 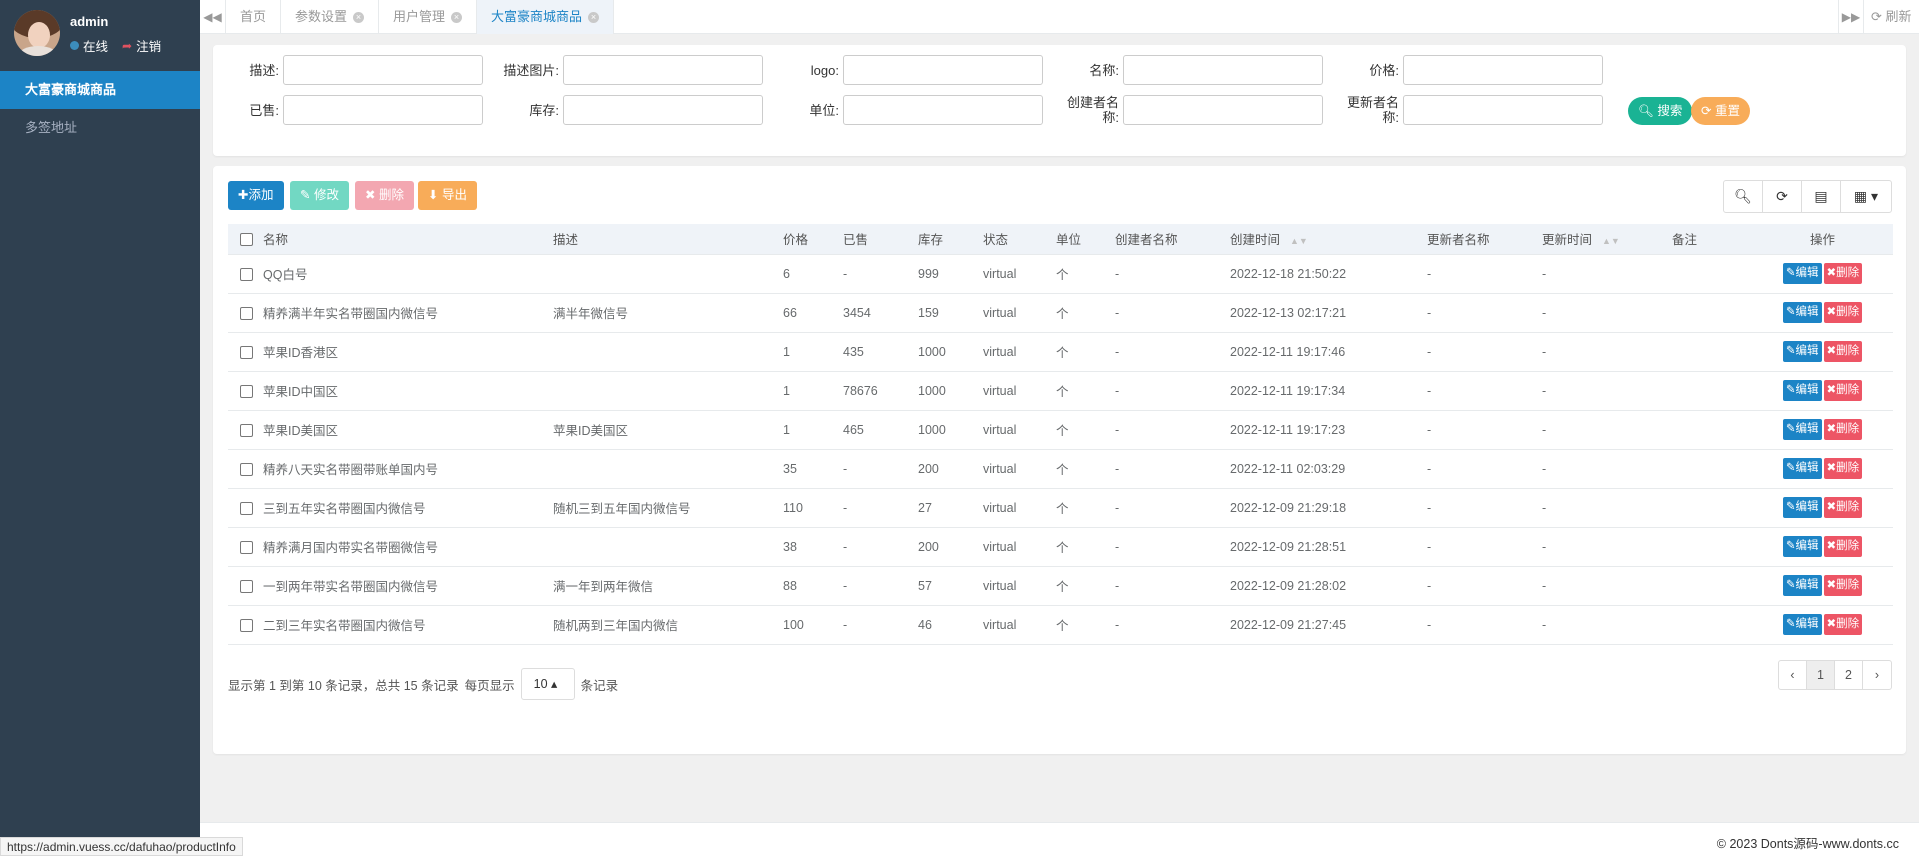 I want to click on page-1-button: 1, so click(x=1821, y=675).